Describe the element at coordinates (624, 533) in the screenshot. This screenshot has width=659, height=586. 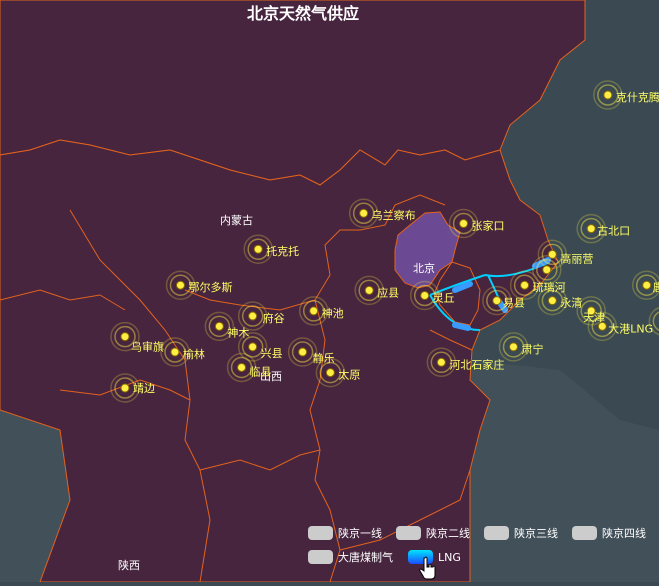
I see `legend-label: 陕京四线` at that location.